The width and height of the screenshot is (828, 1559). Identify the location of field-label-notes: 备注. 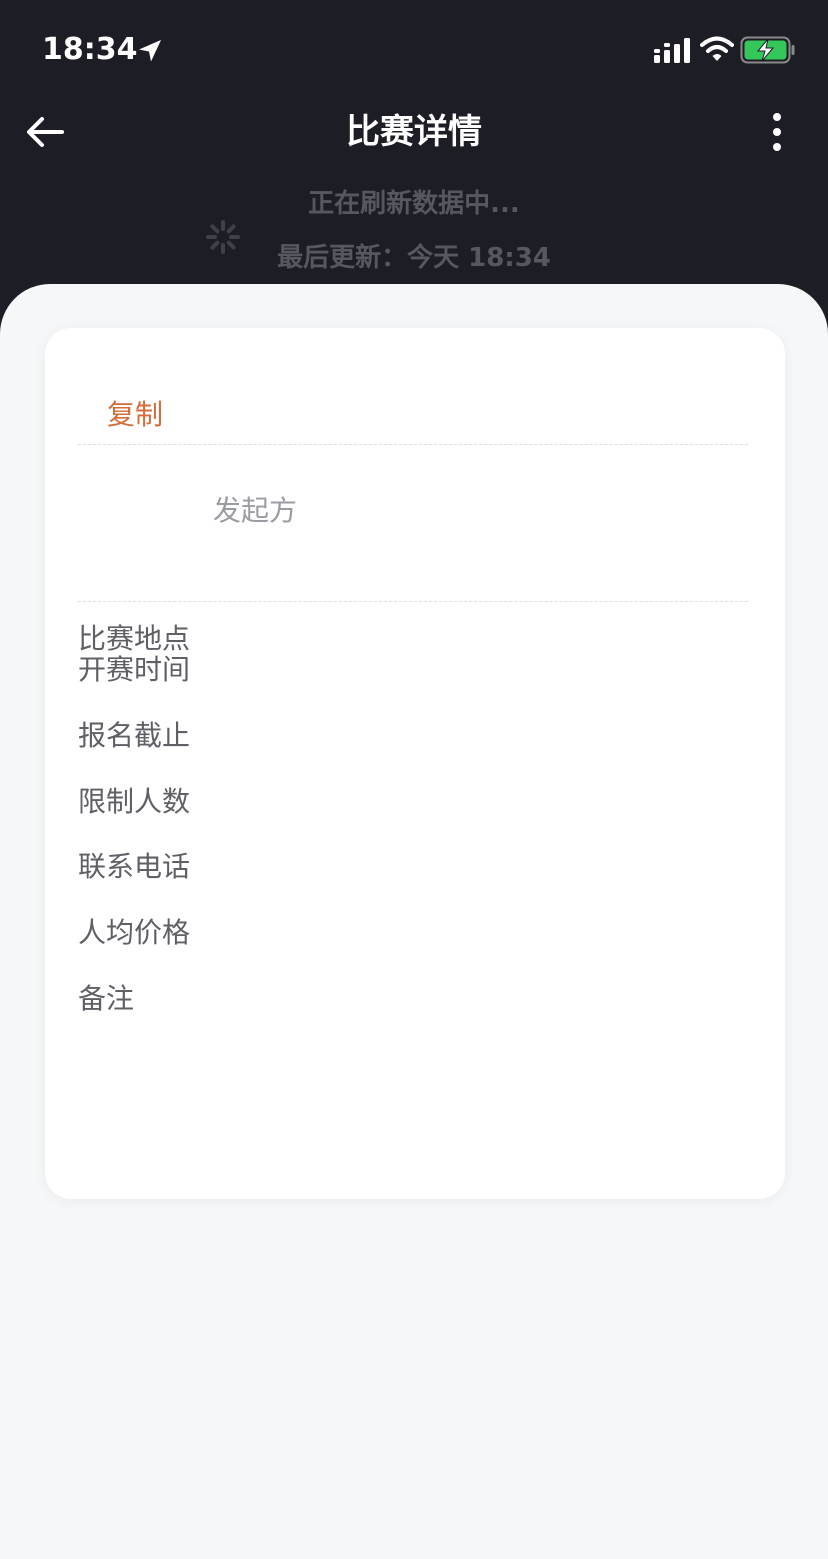
(106, 998).